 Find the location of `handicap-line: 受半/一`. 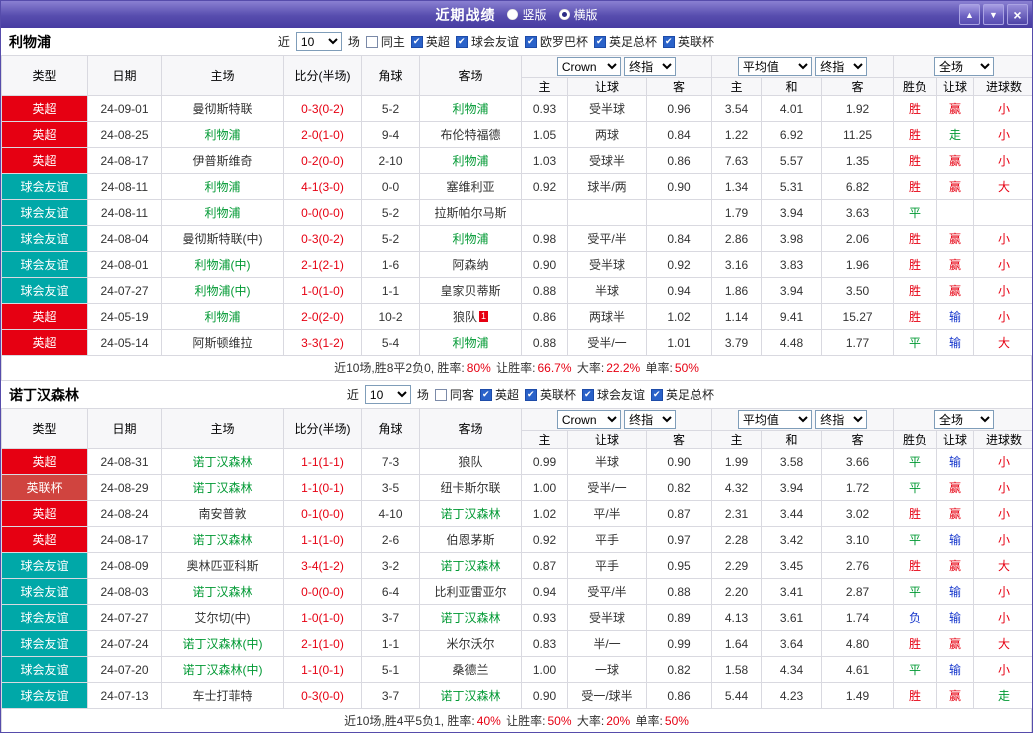

handicap-line: 受半/一 is located at coordinates (607, 342).